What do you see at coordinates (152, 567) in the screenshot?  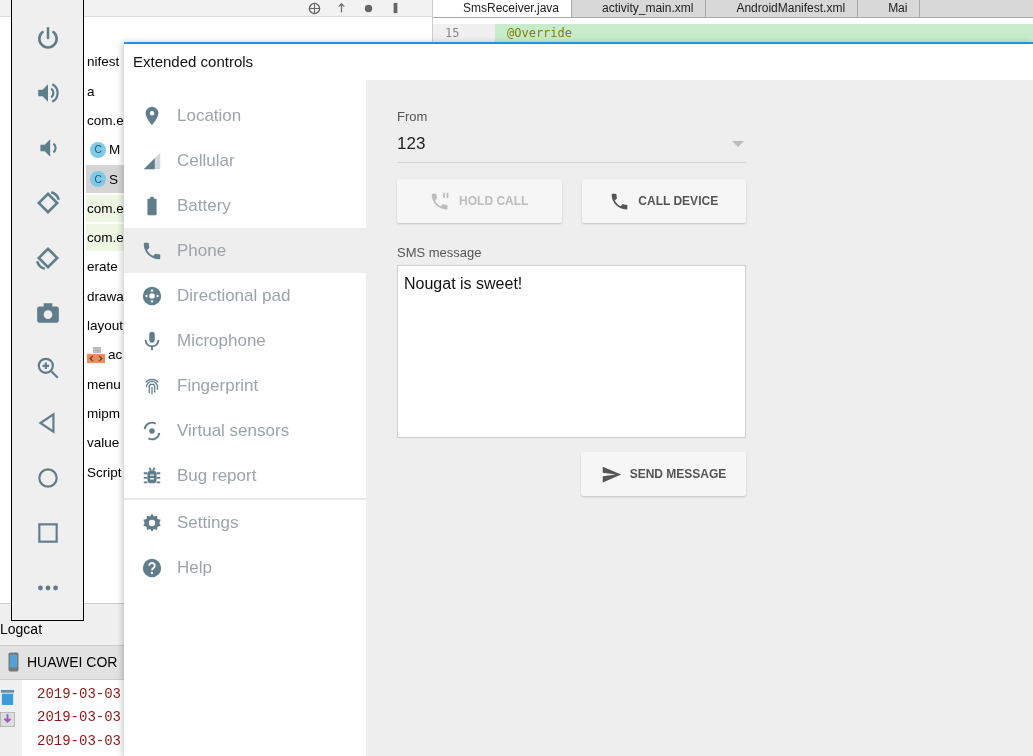 I see `help-icon` at bounding box center [152, 567].